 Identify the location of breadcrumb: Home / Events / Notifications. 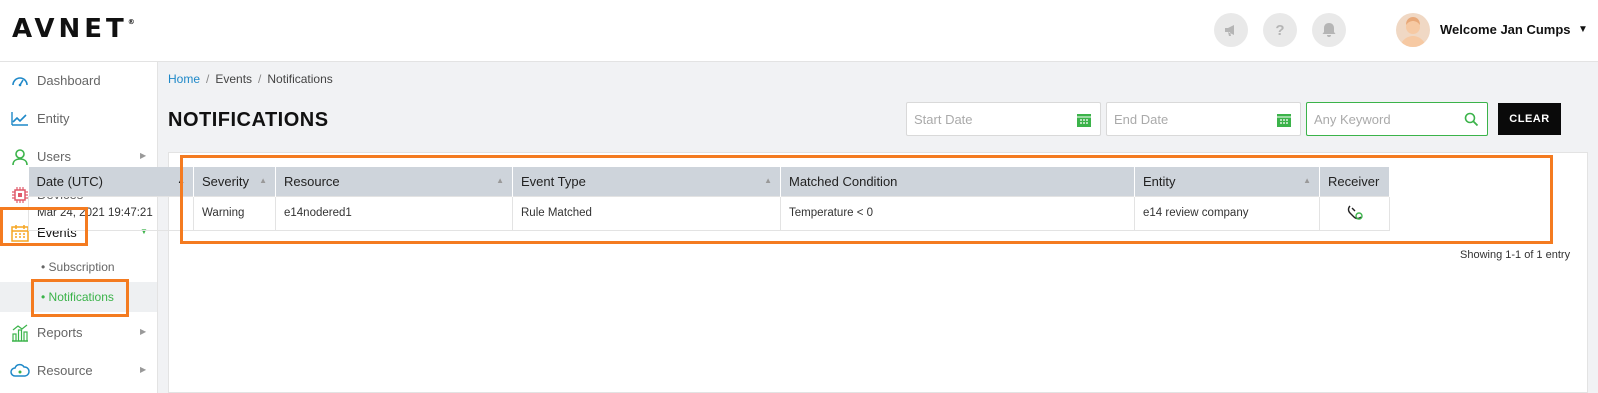
(250, 79).